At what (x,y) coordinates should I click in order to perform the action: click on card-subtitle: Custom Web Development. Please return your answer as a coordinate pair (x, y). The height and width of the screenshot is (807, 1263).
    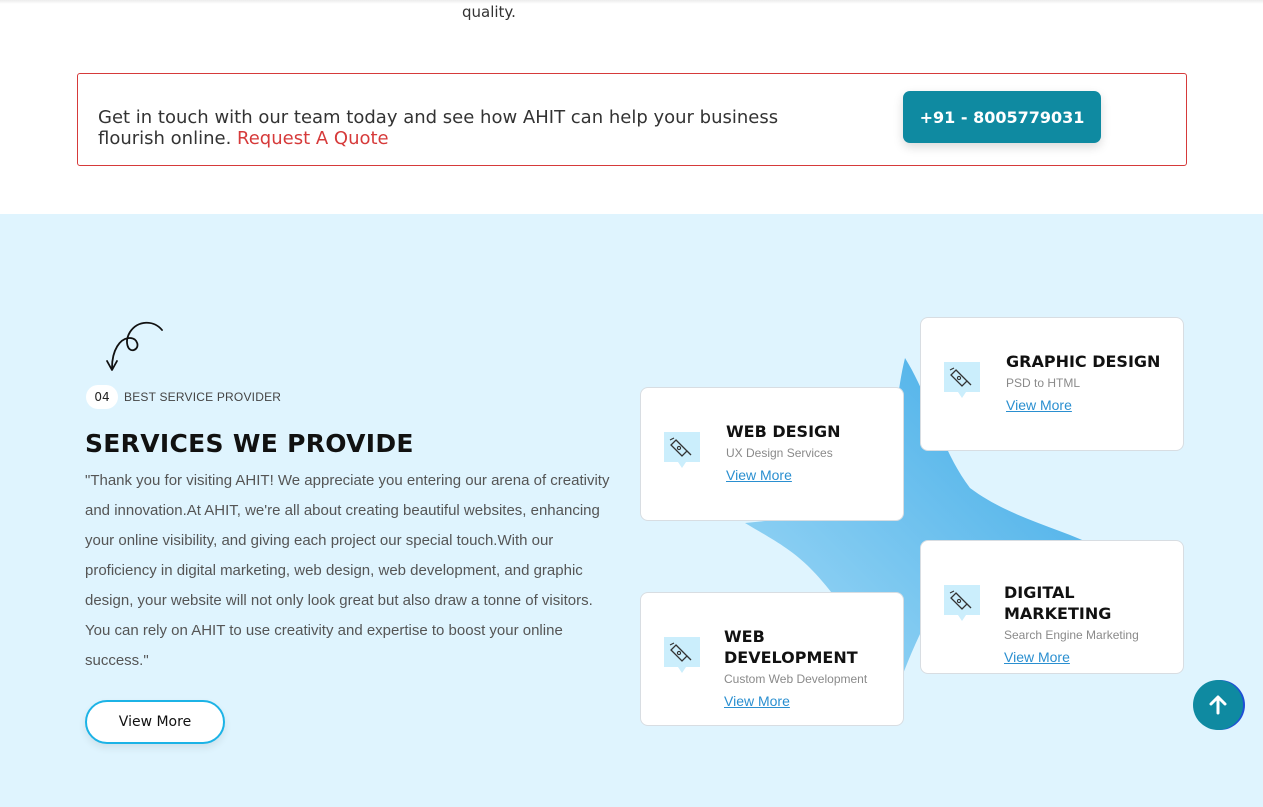
    Looking at the image, I should click on (796, 679).